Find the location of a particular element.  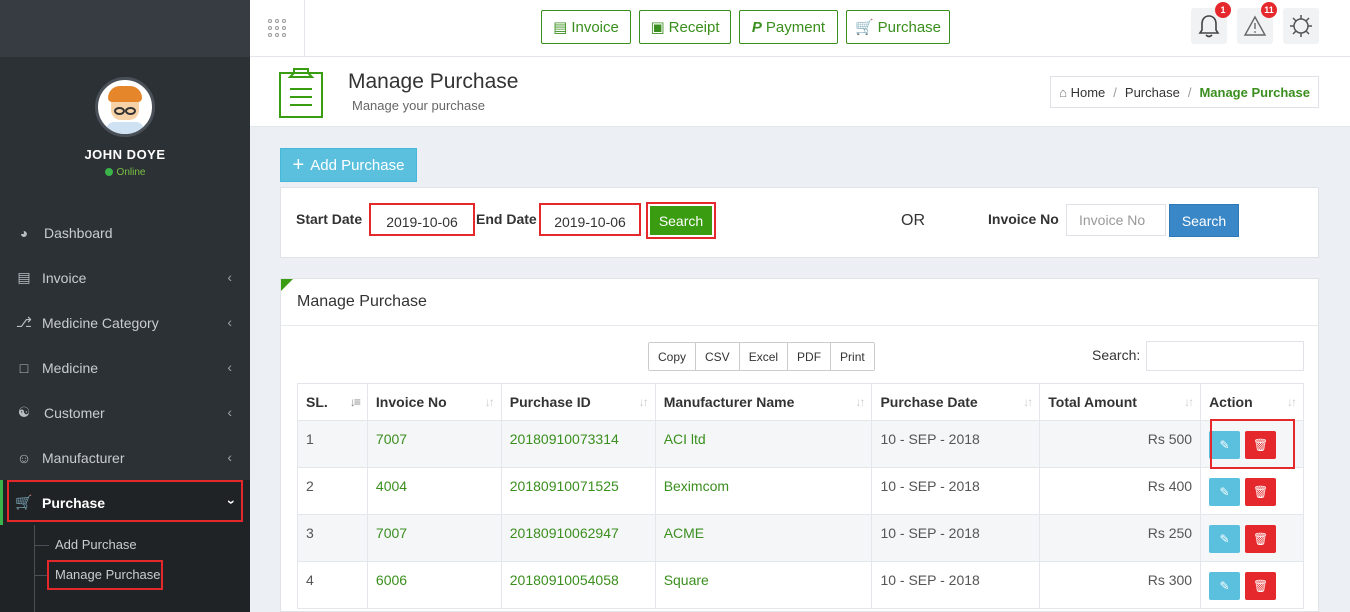

page-subtitle: Manage your purchase is located at coordinates (418, 105).